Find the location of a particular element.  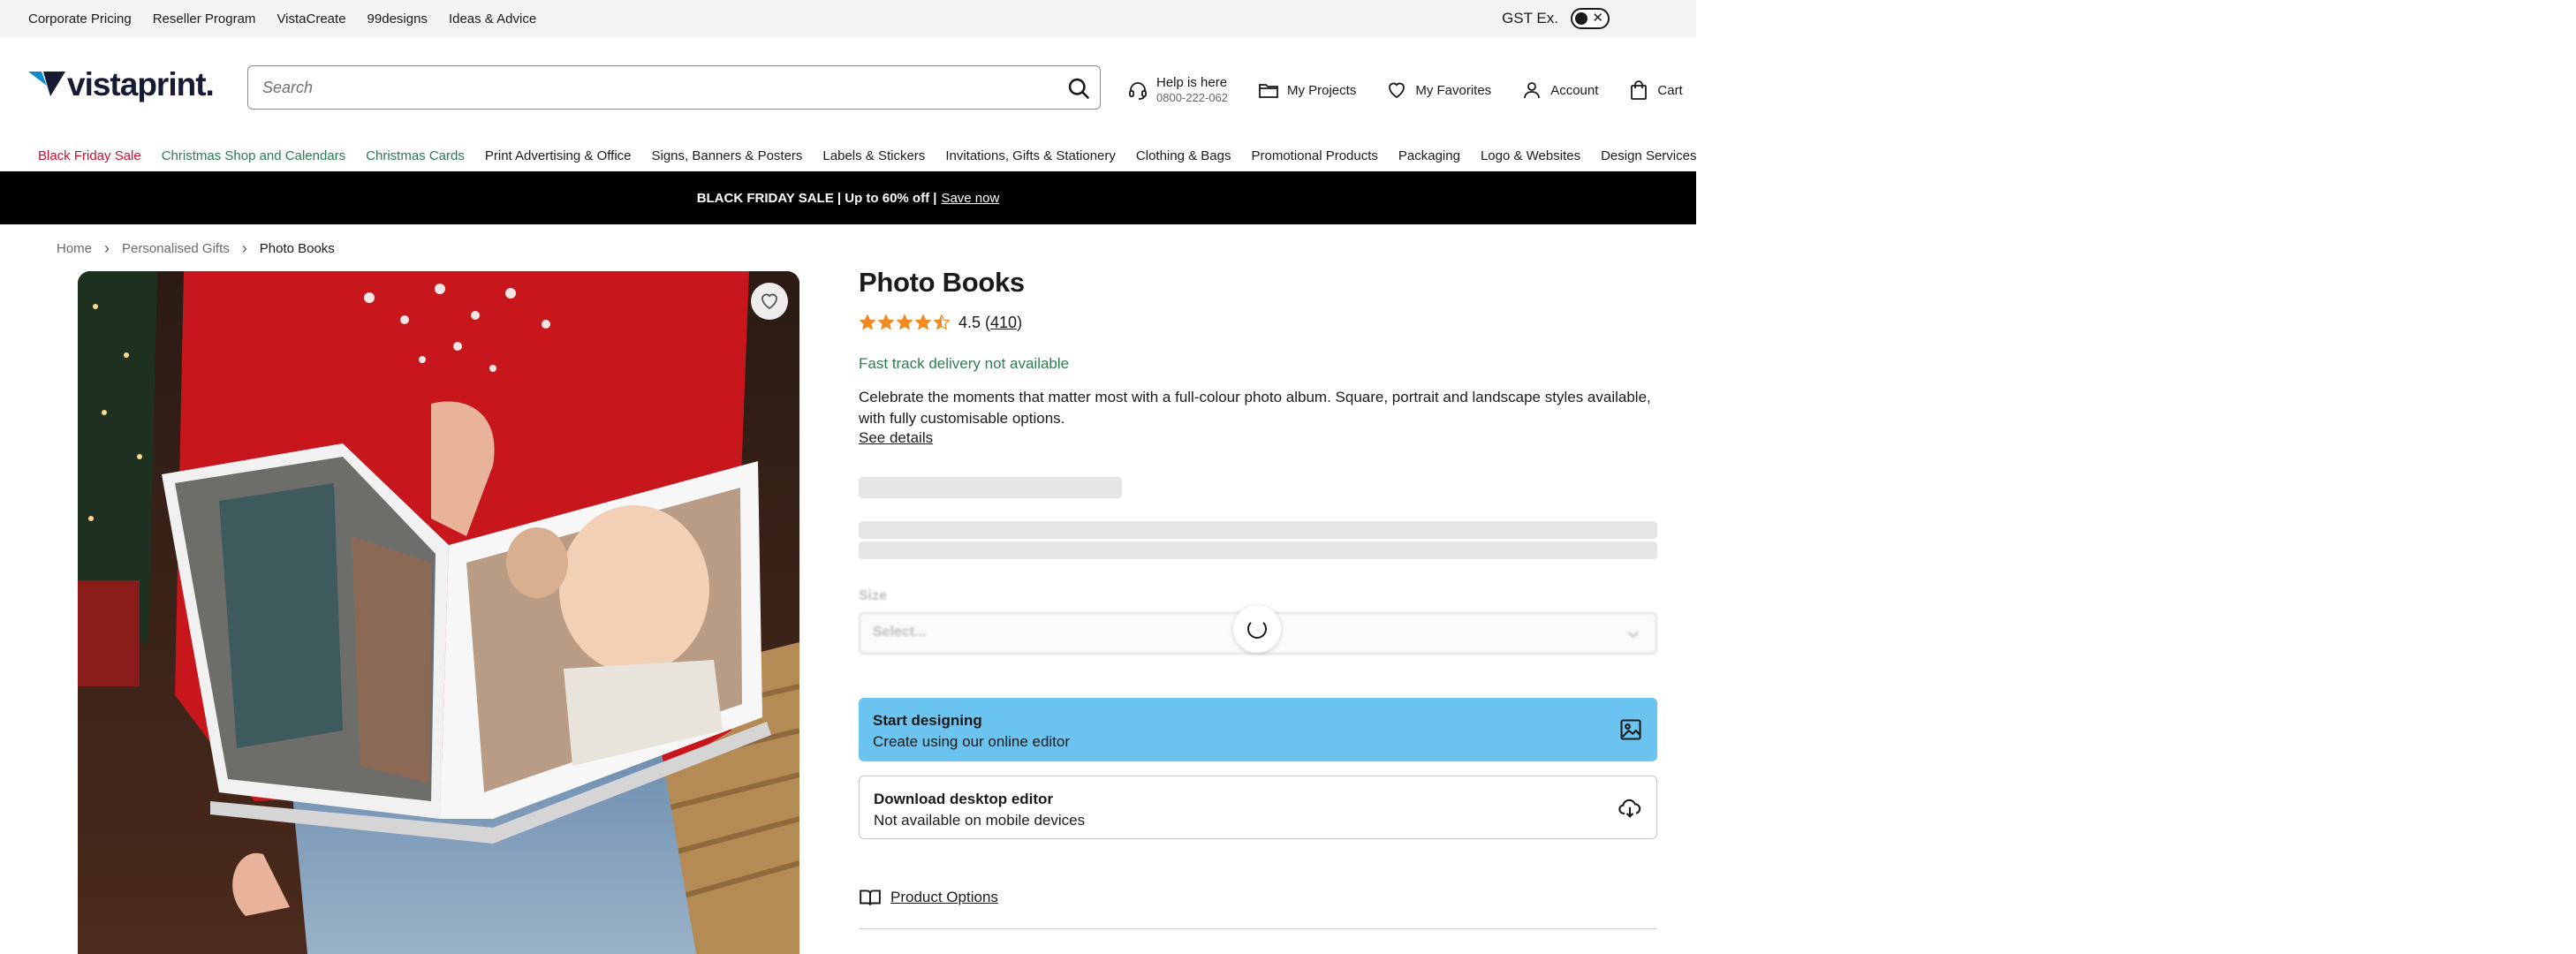

help-text: Help is here 0800-222-062 is located at coordinates (1192, 90).